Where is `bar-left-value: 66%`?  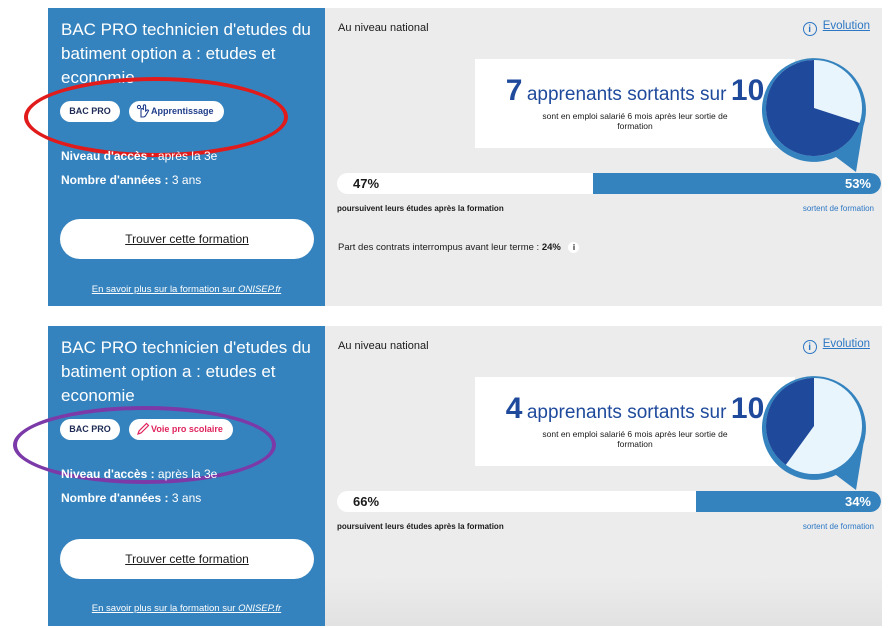 bar-left-value: 66% is located at coordinates (366, 501).